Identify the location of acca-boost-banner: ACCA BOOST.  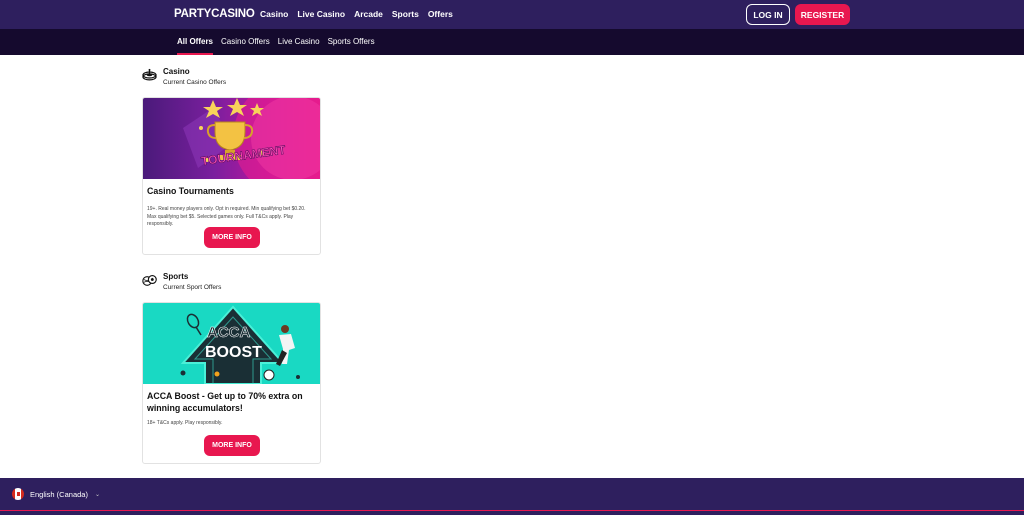
(231, 343).